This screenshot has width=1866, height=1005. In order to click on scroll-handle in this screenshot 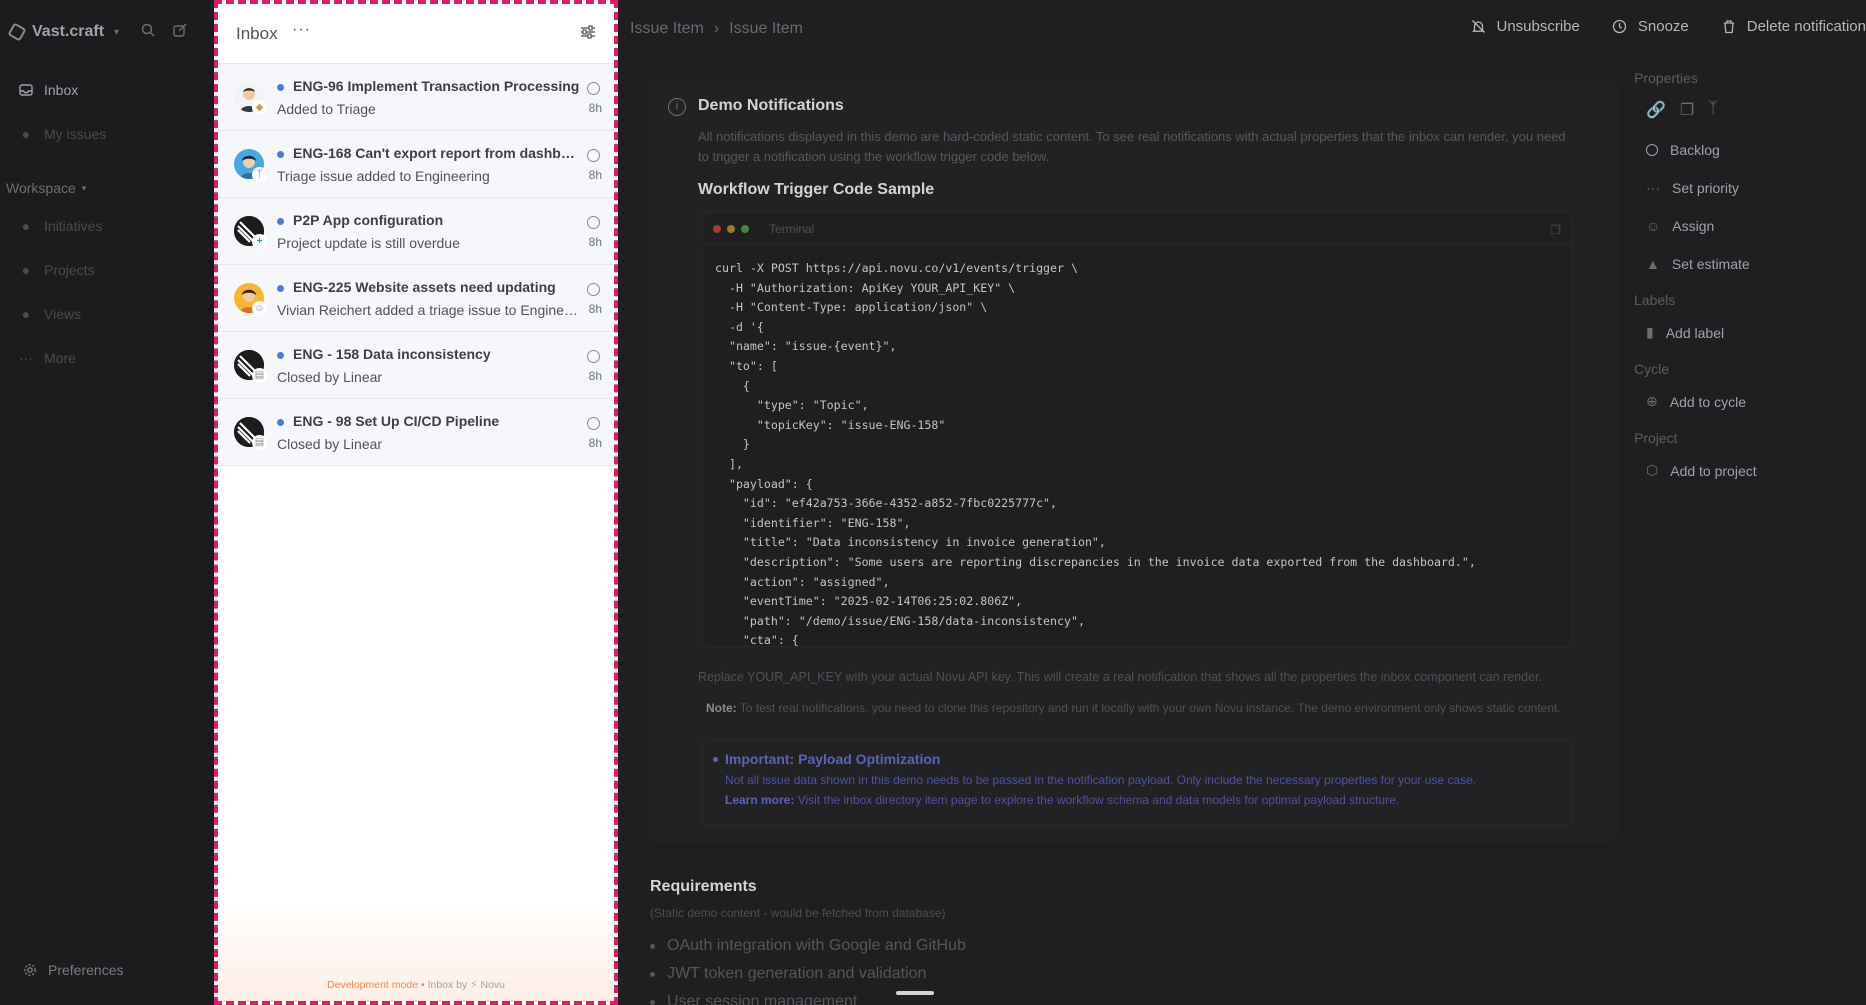, I will do `click(915, 993)`.